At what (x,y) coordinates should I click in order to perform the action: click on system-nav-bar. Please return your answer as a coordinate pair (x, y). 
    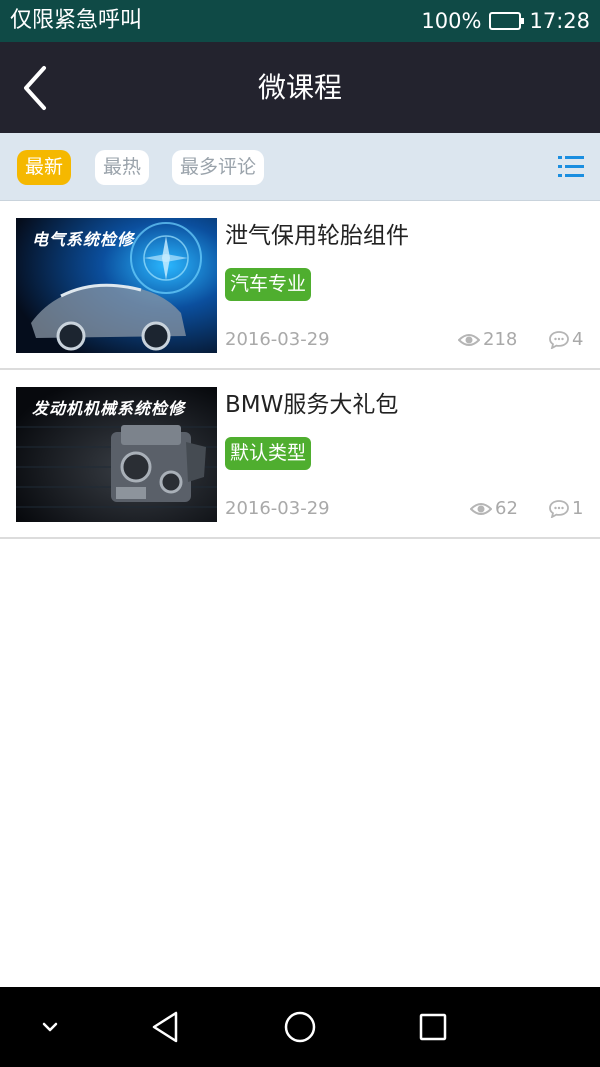
    Looking at the image, I should click on (300, 1027).